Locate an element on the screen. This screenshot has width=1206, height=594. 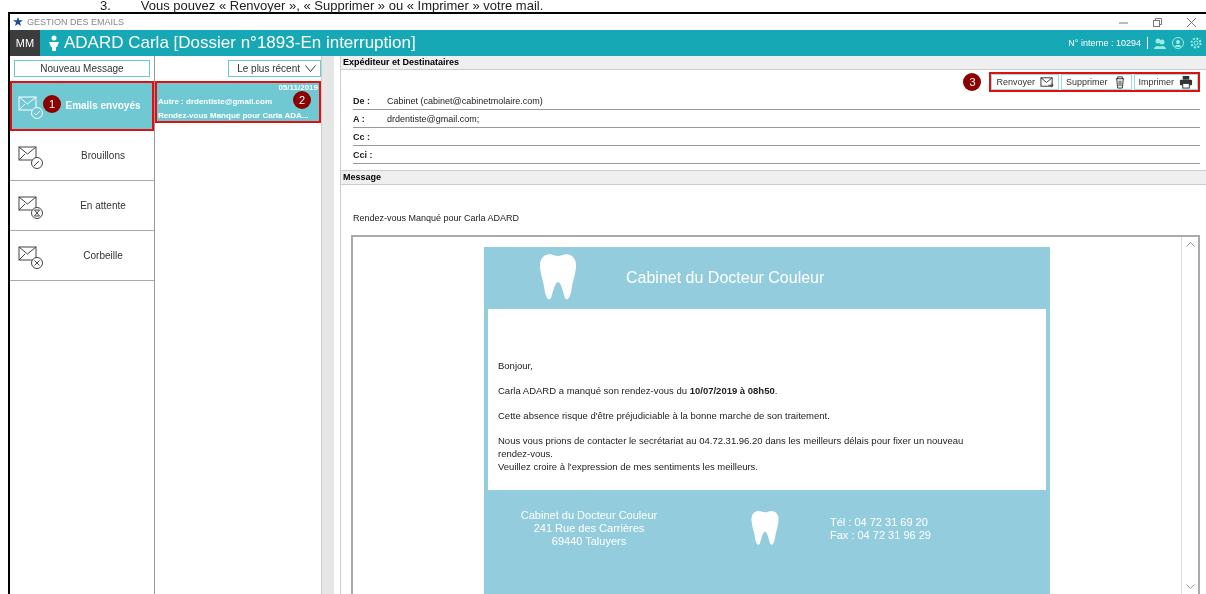
email-paragraph: Bonjour, is located at coordinates (516, 365).